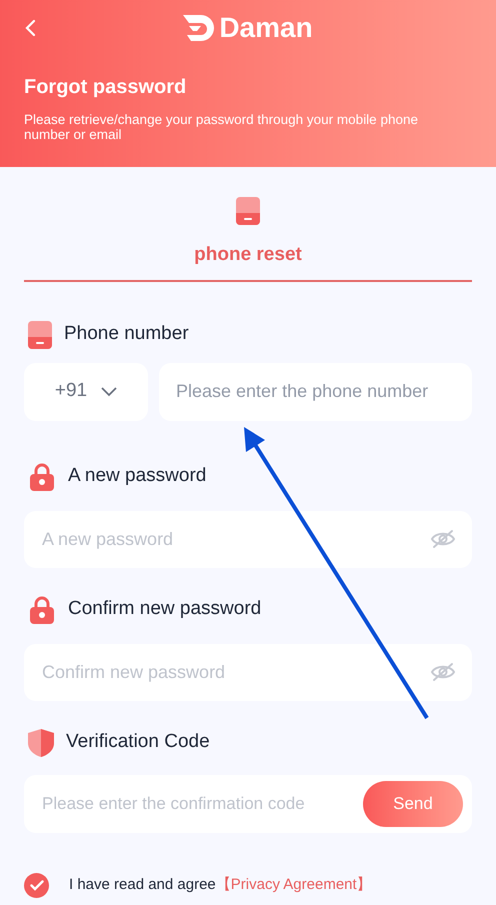 This screenshot has height=905, width=496. I want to click on password-field: Confirm new password, so click(248, 672).